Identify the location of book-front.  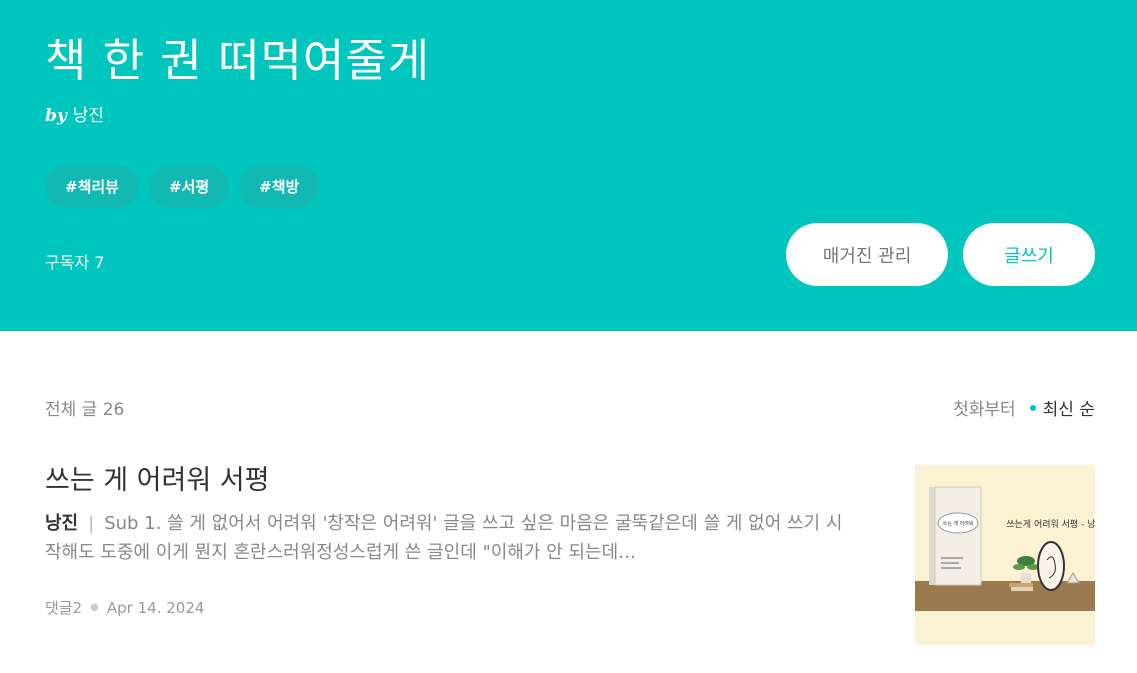
(958, 536).